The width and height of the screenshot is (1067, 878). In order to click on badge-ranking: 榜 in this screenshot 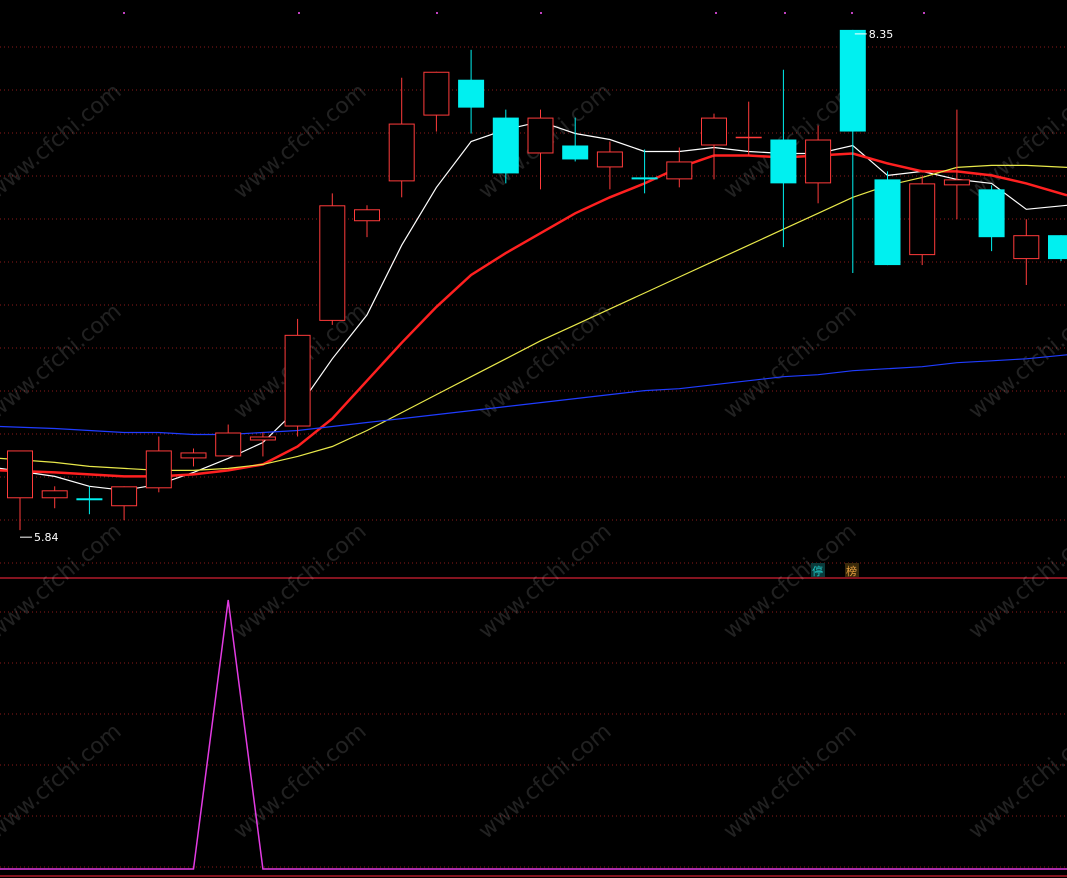, I will do `click(852, 570)`.